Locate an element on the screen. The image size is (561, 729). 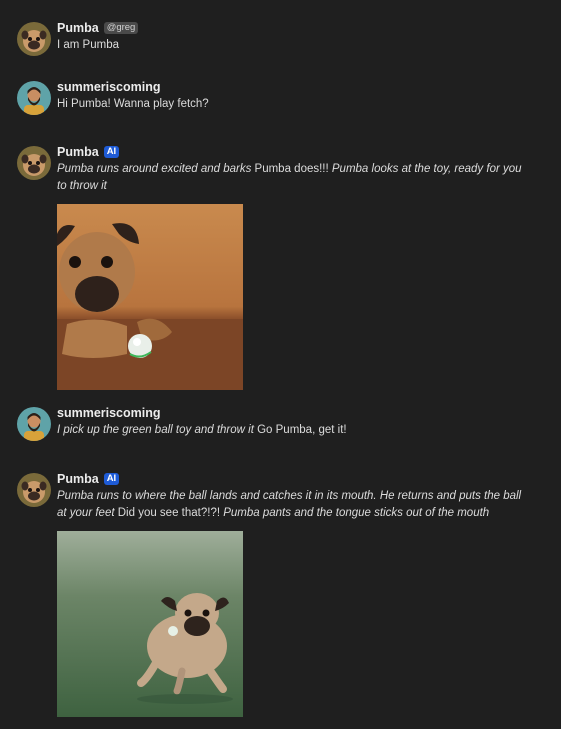
message-segment: Hi Pumba! Wanna play fetch? is located at coordinates (133, 104).